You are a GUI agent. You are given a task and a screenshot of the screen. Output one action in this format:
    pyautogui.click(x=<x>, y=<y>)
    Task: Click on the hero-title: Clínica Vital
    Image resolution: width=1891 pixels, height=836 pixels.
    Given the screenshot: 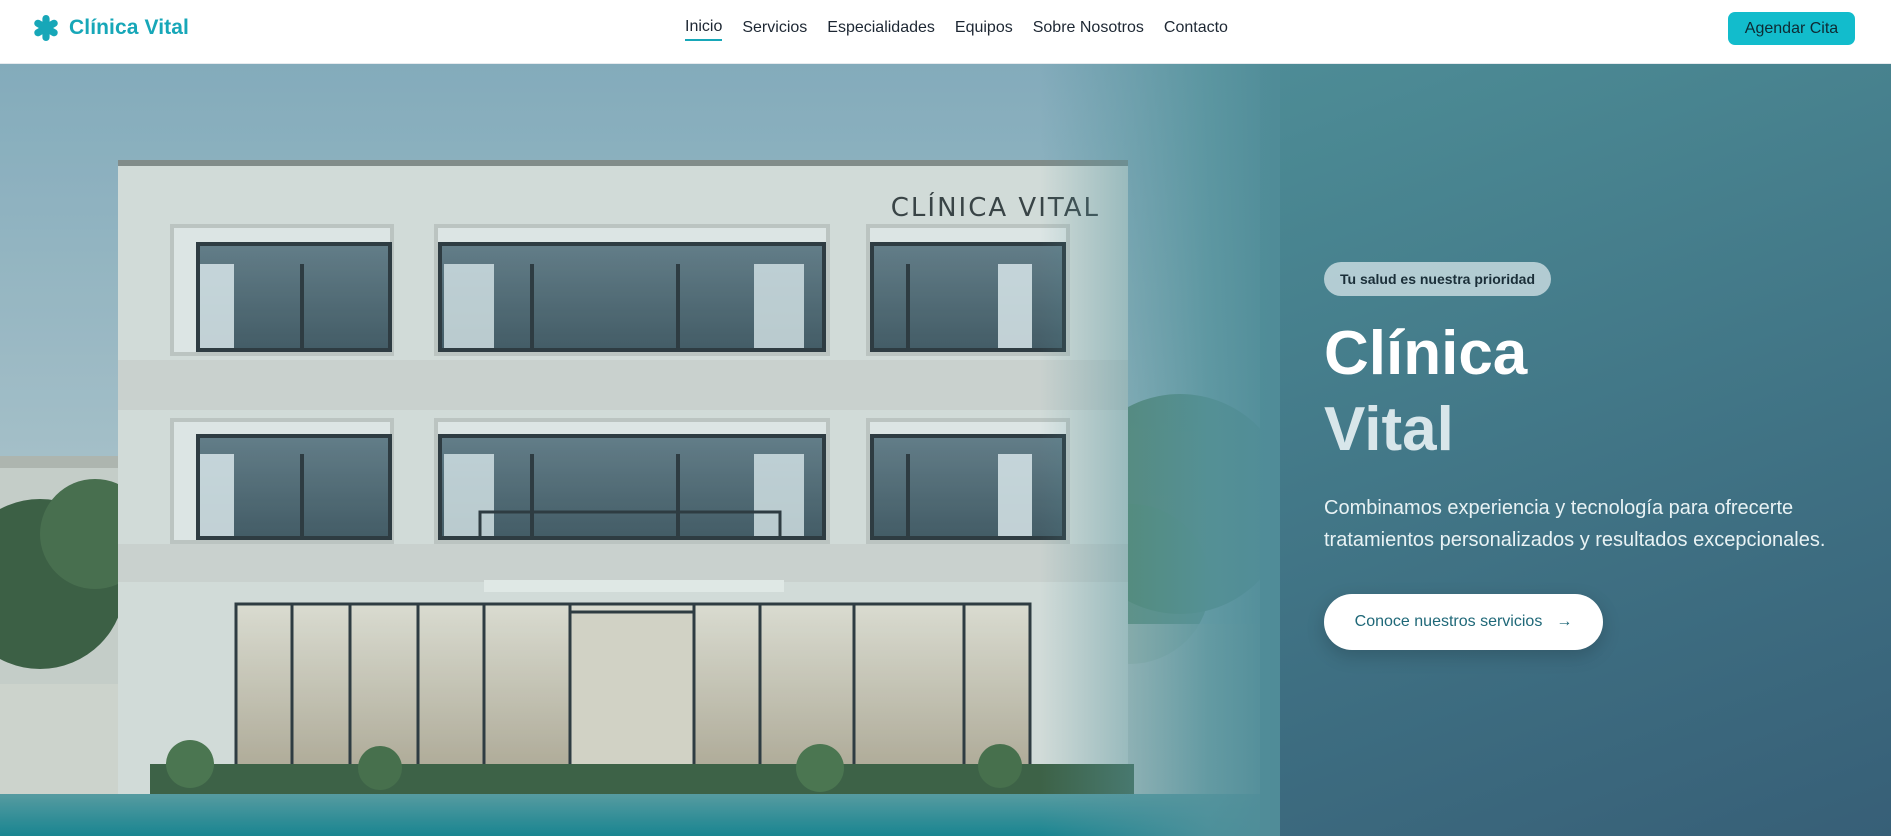 What is the action you would take?
    pyautogui.click(x=1584, y=392)
    